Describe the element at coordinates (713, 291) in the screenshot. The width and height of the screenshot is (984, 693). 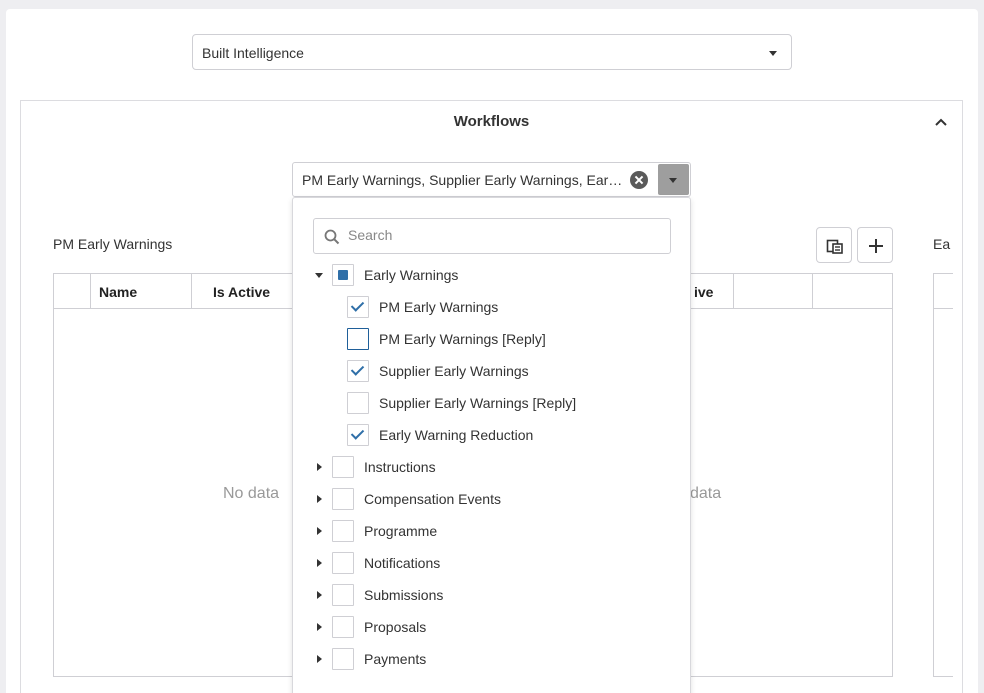
I see `column-header-is-active-2: ive` at that location.